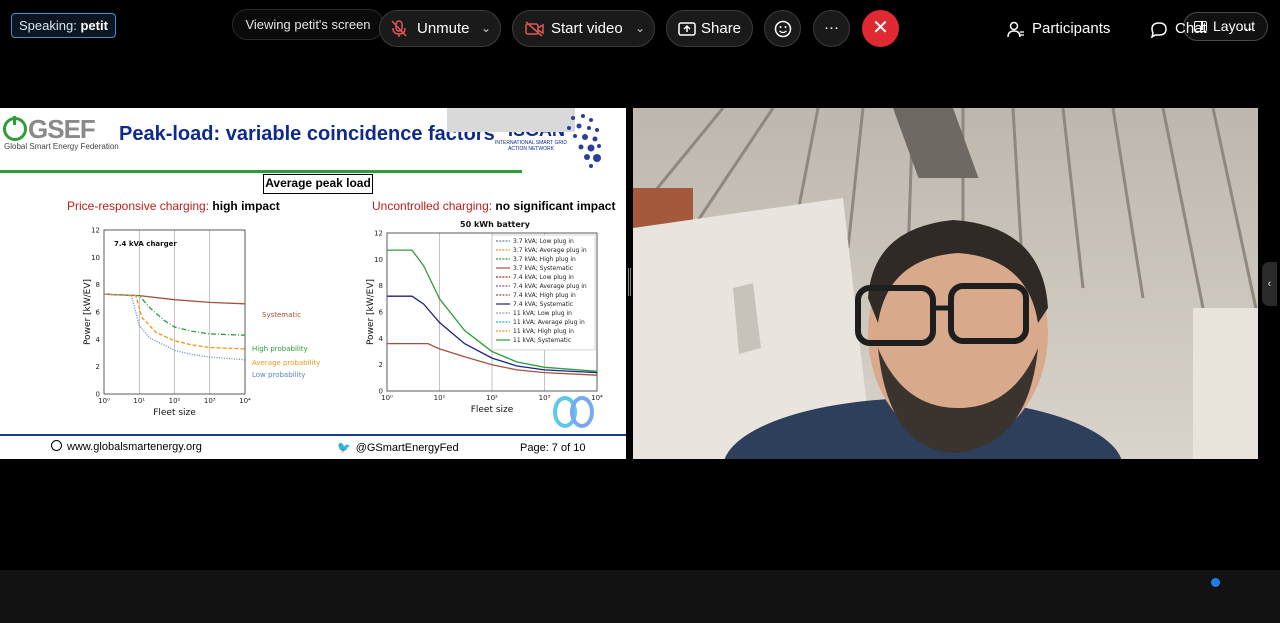 The image size is (1280, 623). What do you see at coordinates (1215, 582) in the screenshot?
I see `unread-badge` at bounding box center [1215, 582].